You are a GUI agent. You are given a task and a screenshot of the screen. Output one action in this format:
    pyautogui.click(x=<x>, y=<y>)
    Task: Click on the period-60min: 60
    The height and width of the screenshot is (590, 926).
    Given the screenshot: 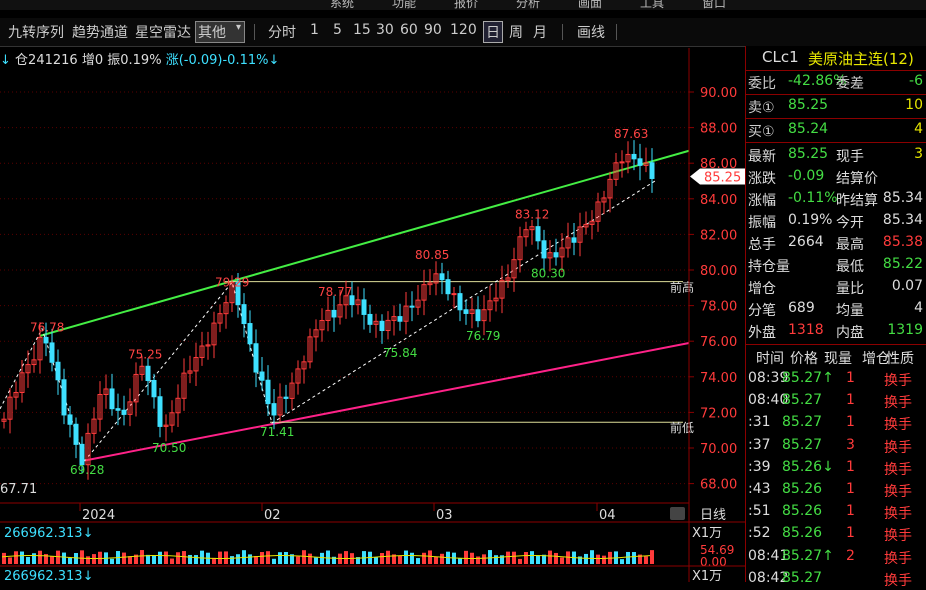 What is the action you would take?
    pyautogui.click(x=409, y=30)
    